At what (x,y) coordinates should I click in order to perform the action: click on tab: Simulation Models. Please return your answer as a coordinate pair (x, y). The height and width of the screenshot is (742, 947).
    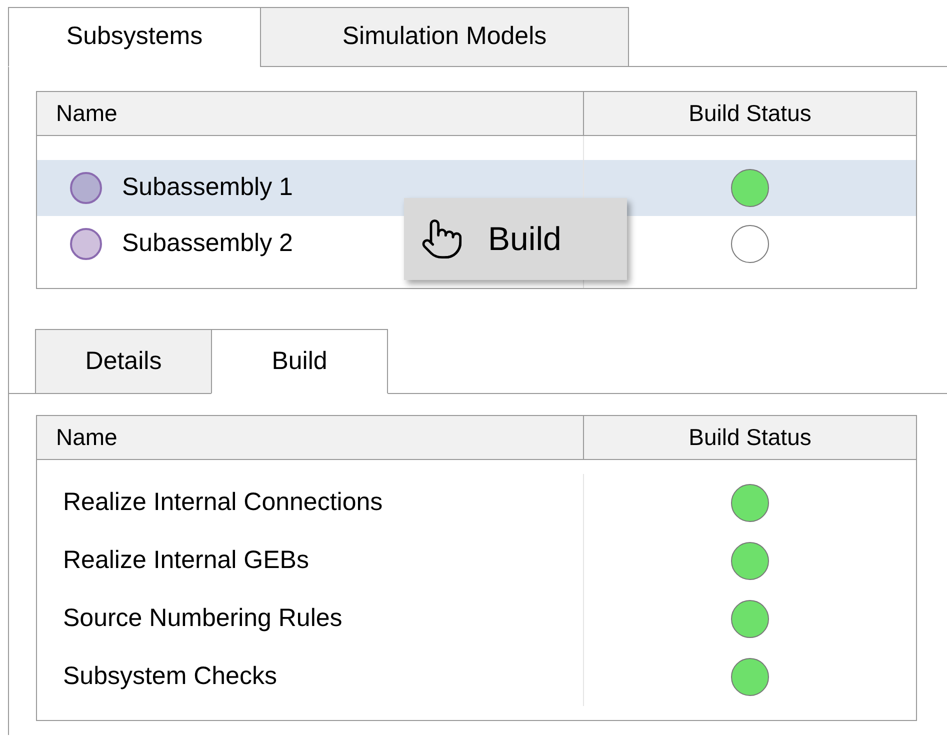
    Looking at the image, I should click on (444, 37).